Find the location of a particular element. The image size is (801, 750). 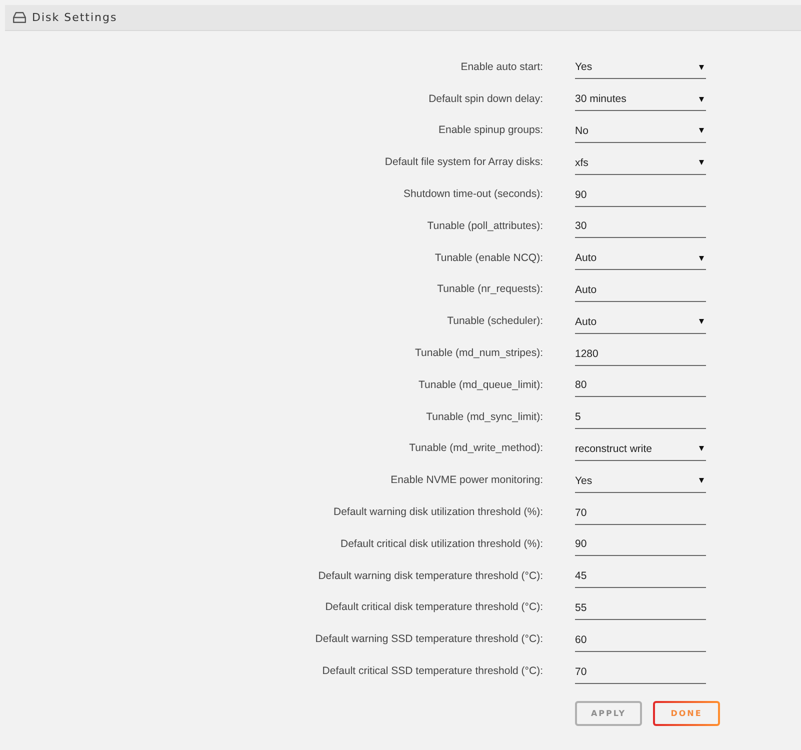

setting-label: Default critical SSD temperature threshold (°C): is located at coordinates (432, 671).